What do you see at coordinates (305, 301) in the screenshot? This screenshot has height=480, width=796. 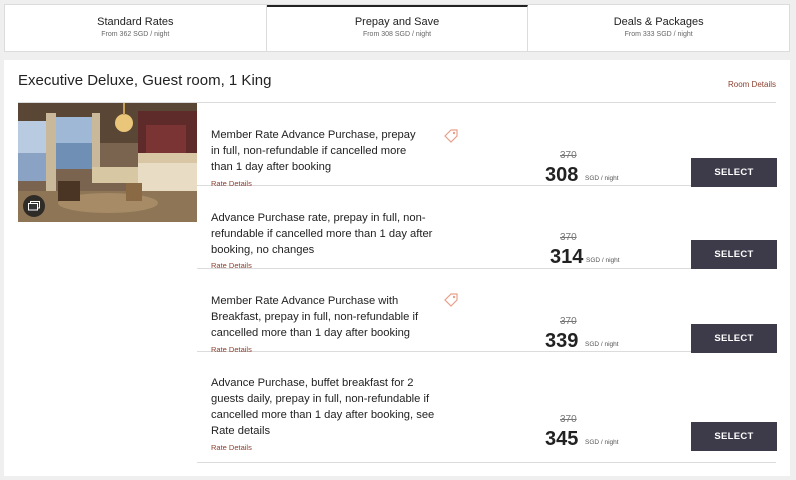 I see `rate-description-line: Member Rate Advance Purchase with` at bounding box center [305, 301].